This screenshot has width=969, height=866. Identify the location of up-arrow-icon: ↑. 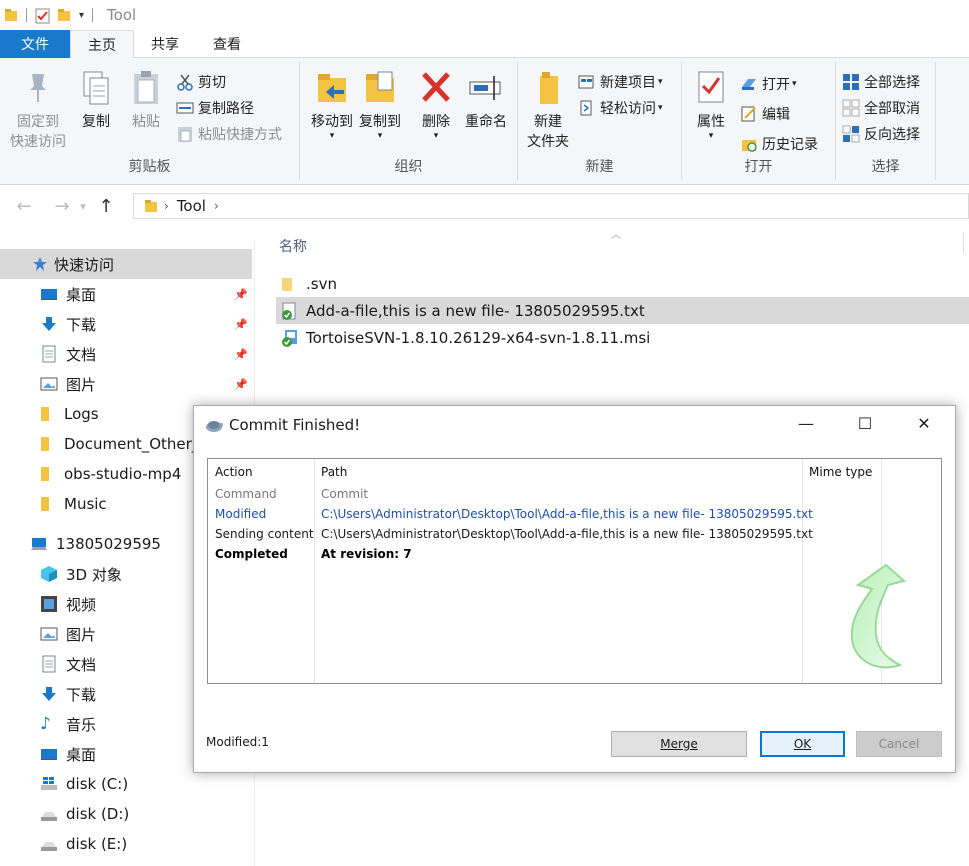
(106, 206).